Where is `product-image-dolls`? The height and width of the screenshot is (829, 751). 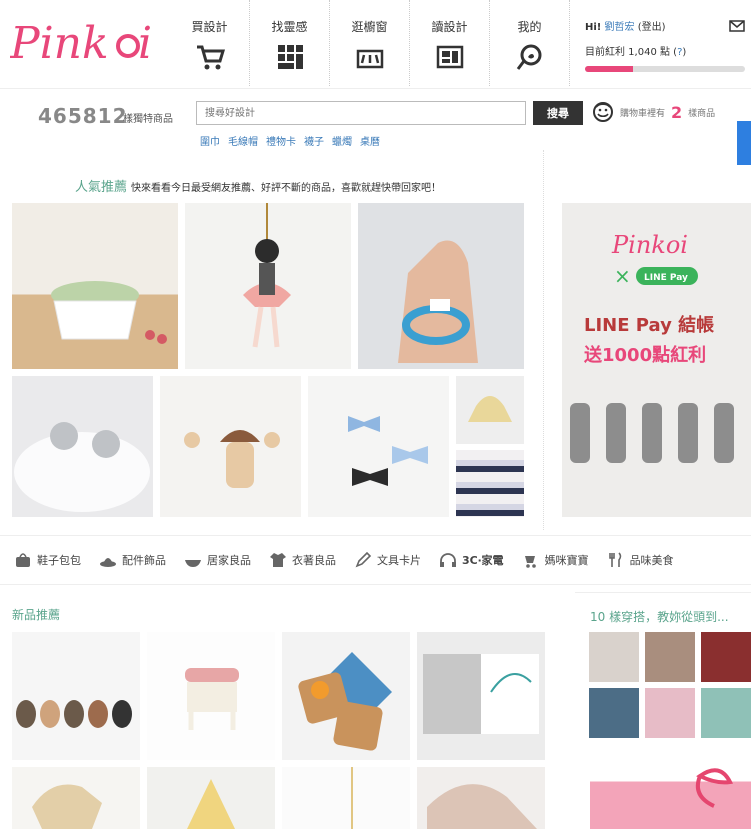
product-image-dolls is located at coordinates (76, 696).